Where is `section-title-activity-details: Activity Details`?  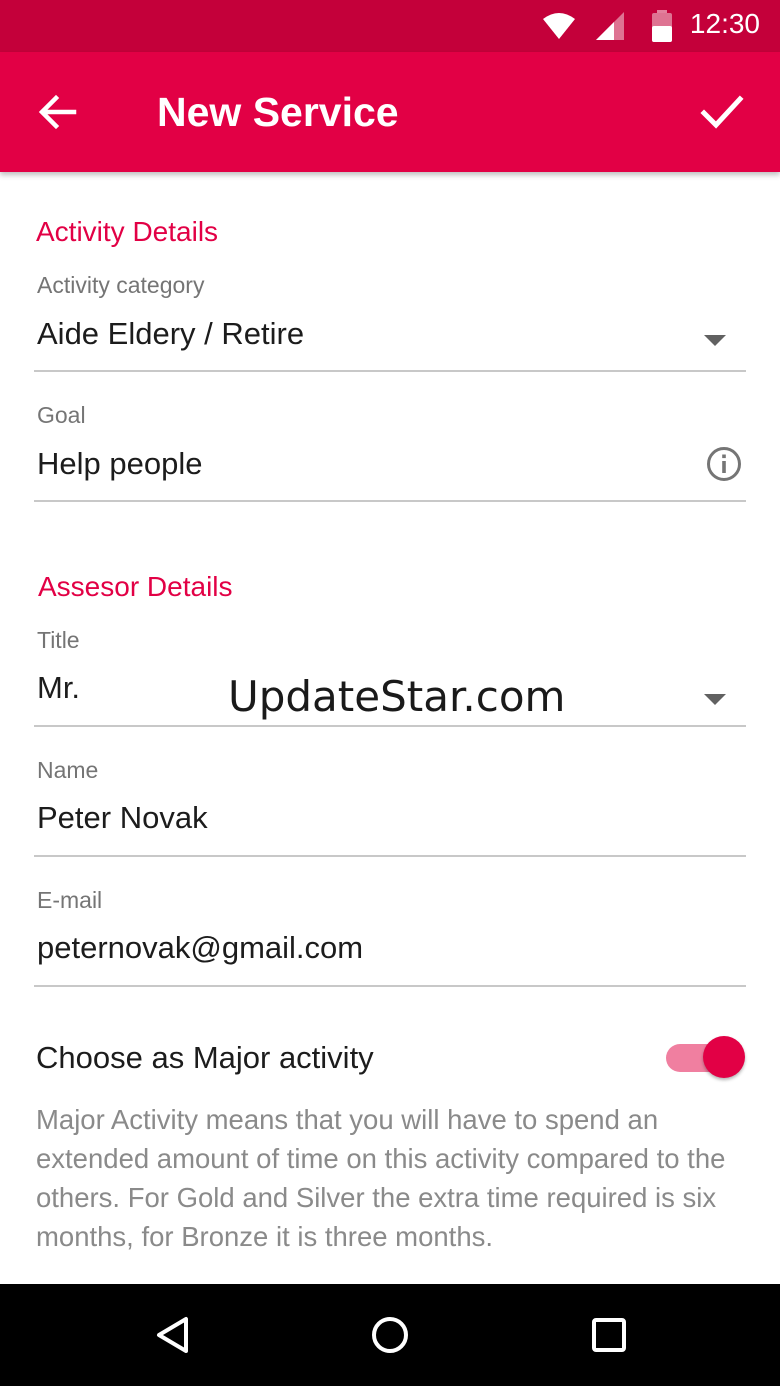 section-title-activity-details: Activity Details is located at coordinates (127, 231).